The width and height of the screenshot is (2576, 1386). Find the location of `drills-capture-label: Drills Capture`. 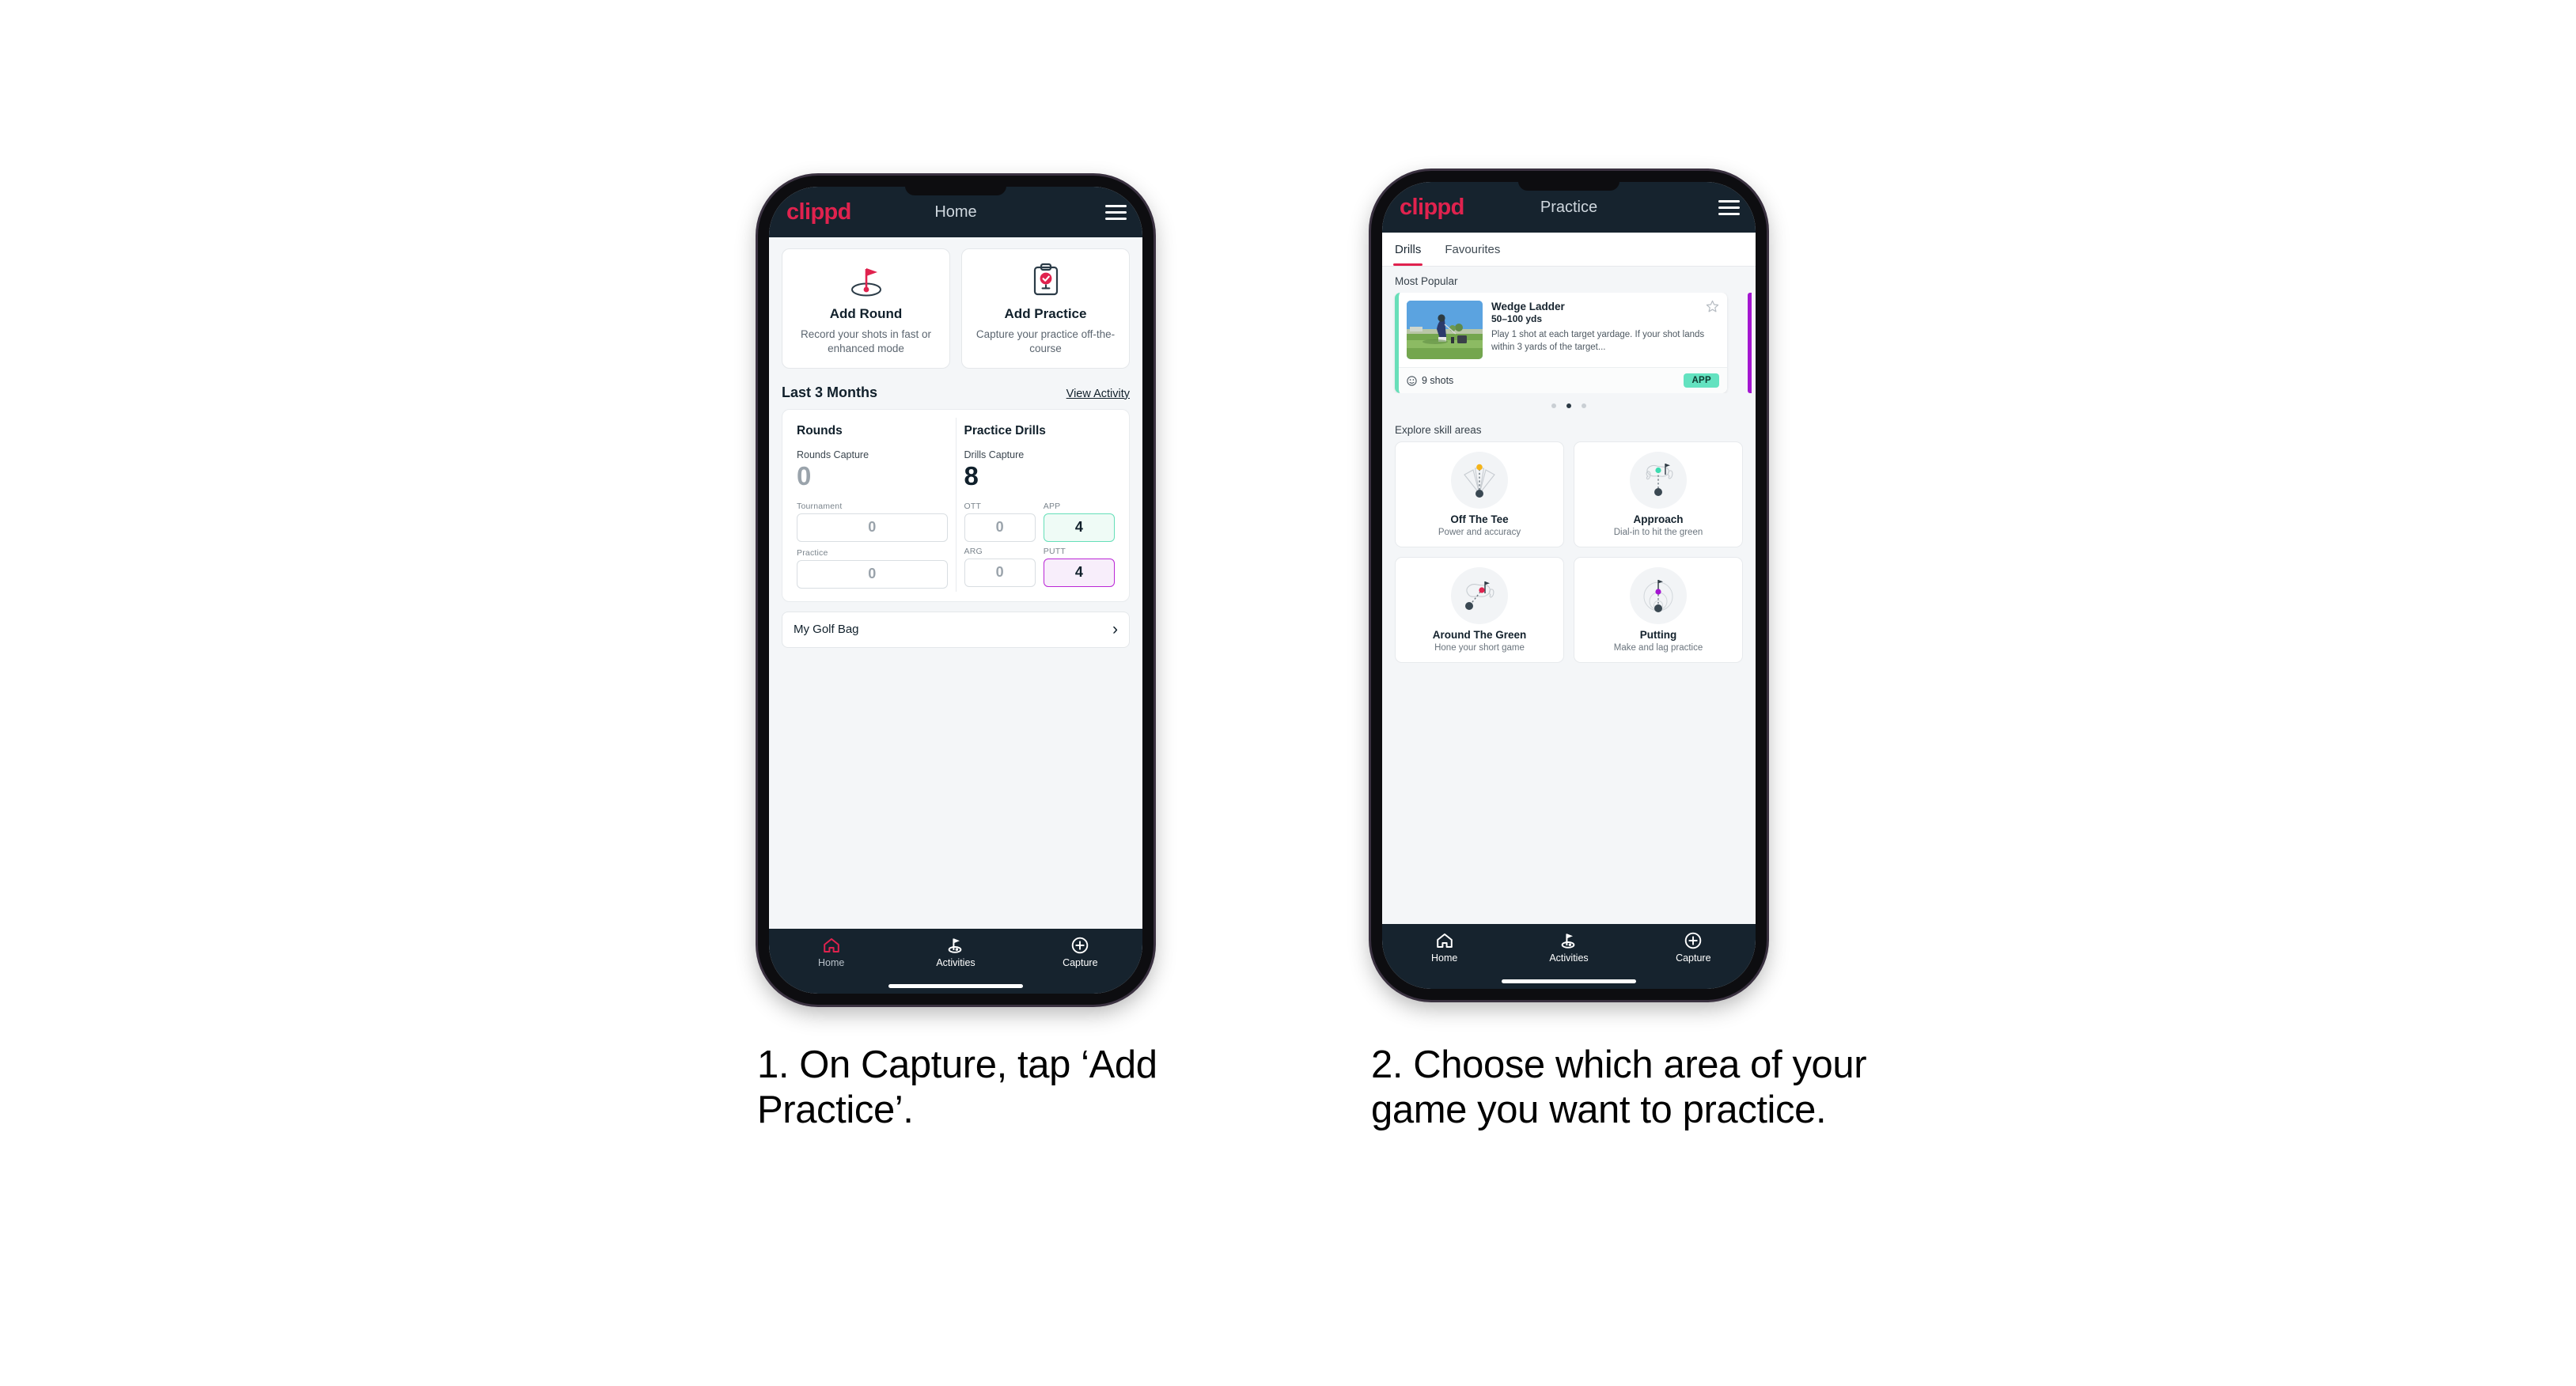

drills-capture-label: Drills Capture is located at coordinates (994, 455).